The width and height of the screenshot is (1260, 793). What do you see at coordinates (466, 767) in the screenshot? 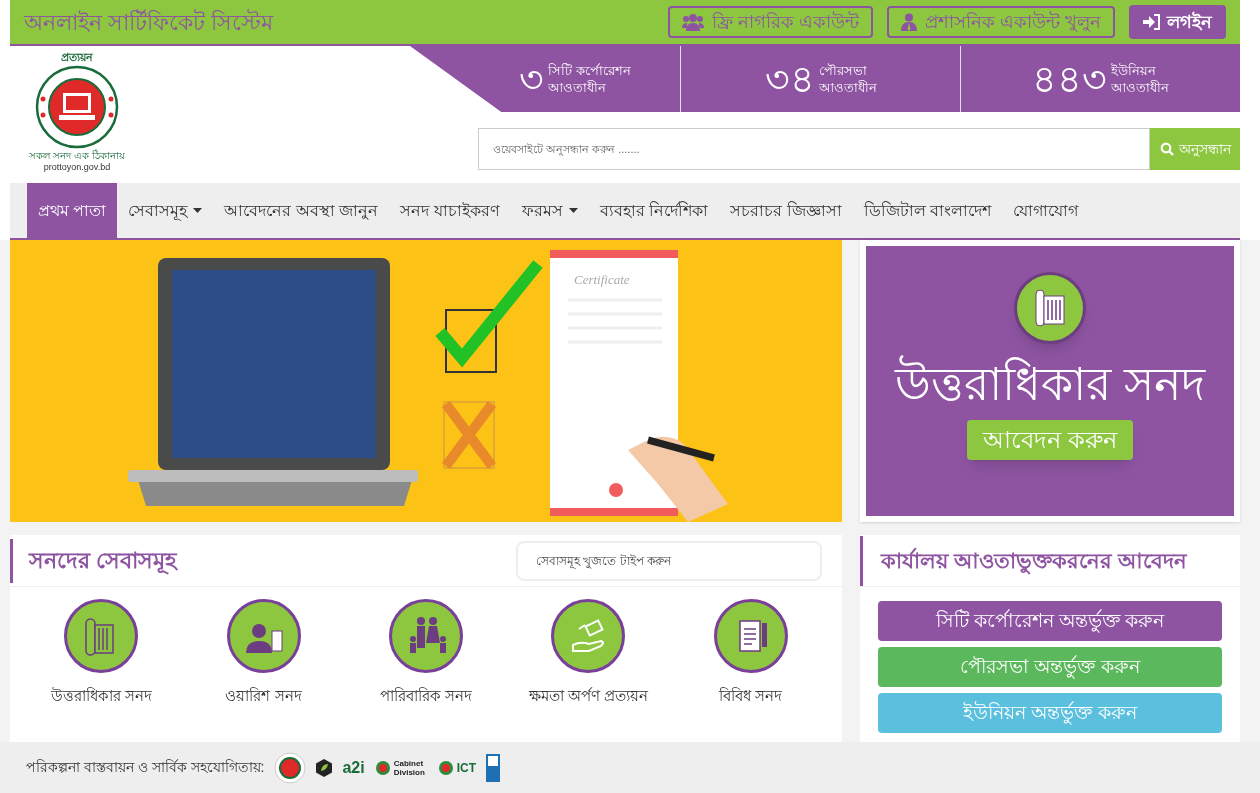
I see `ict-logo-text: ICT` at bounding box center [466, 767].